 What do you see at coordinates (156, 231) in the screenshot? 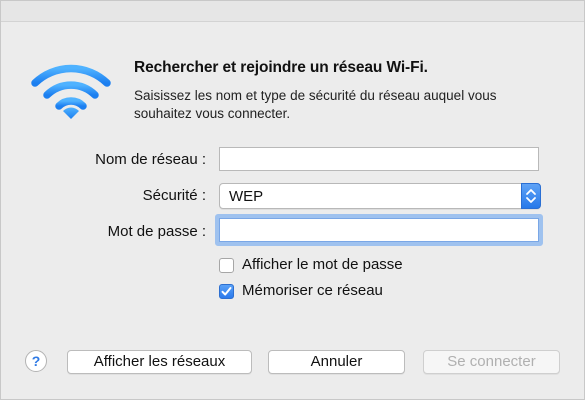
I see `password-label: Mot de passe :` at bounding box center [156, 231].